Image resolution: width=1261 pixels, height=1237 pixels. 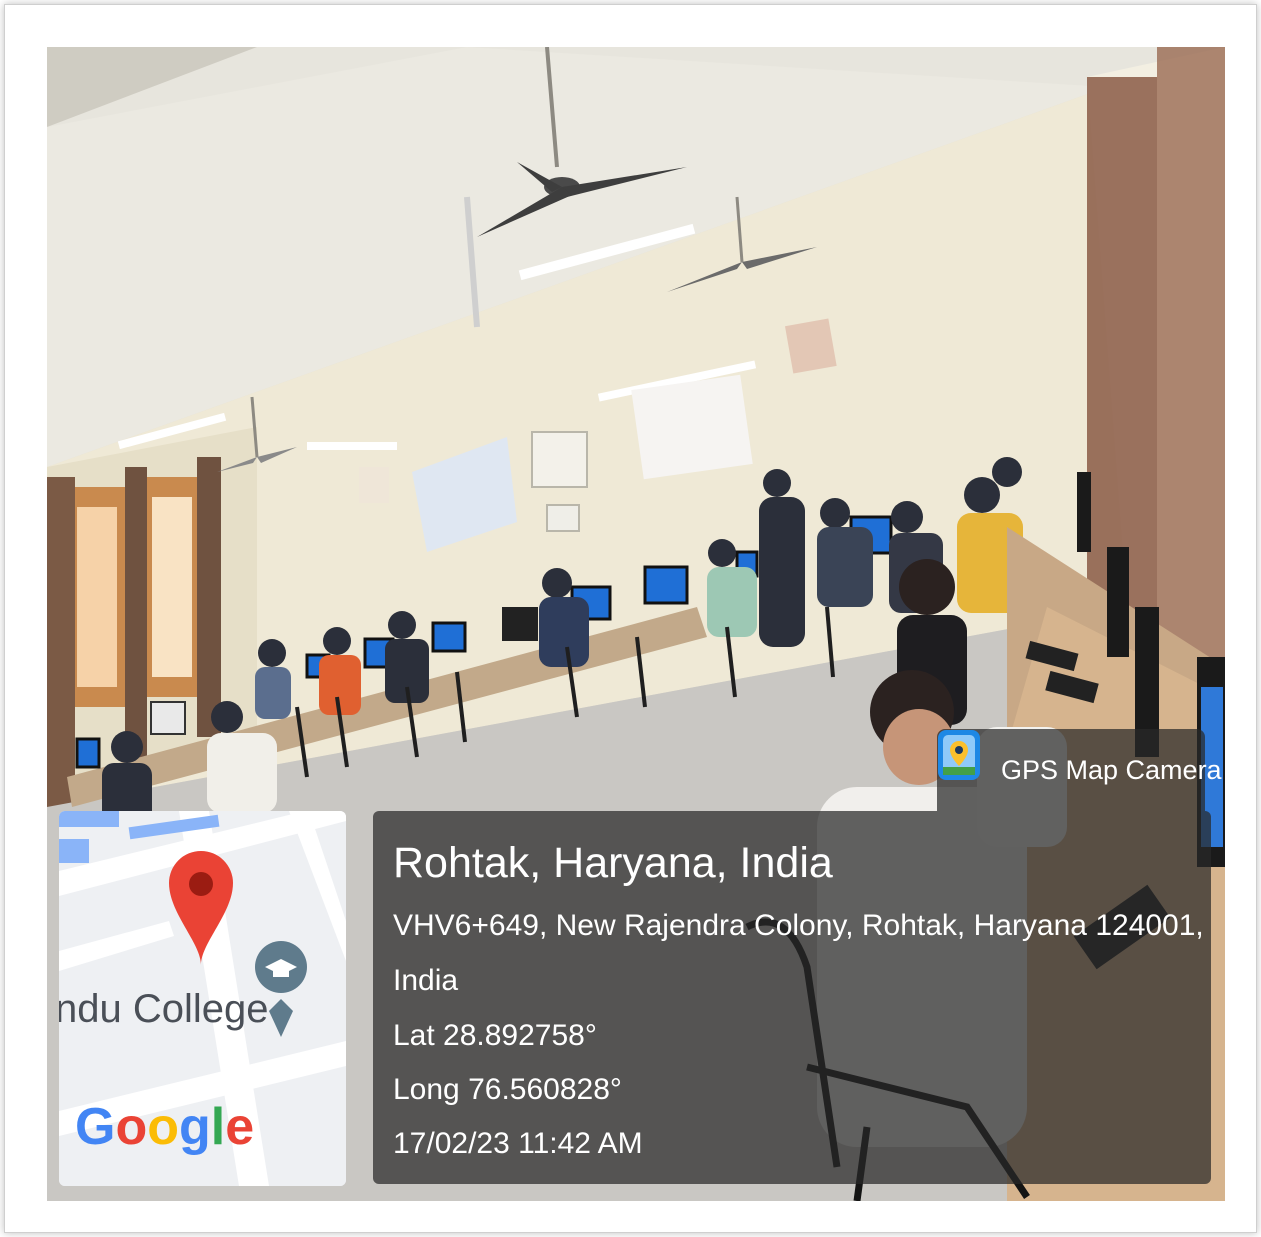 What do you see at coordinates (613, 863) in the screenshot?
I see `location-title: Rohtak, Haryana, India` at bounding box center [613, 863].